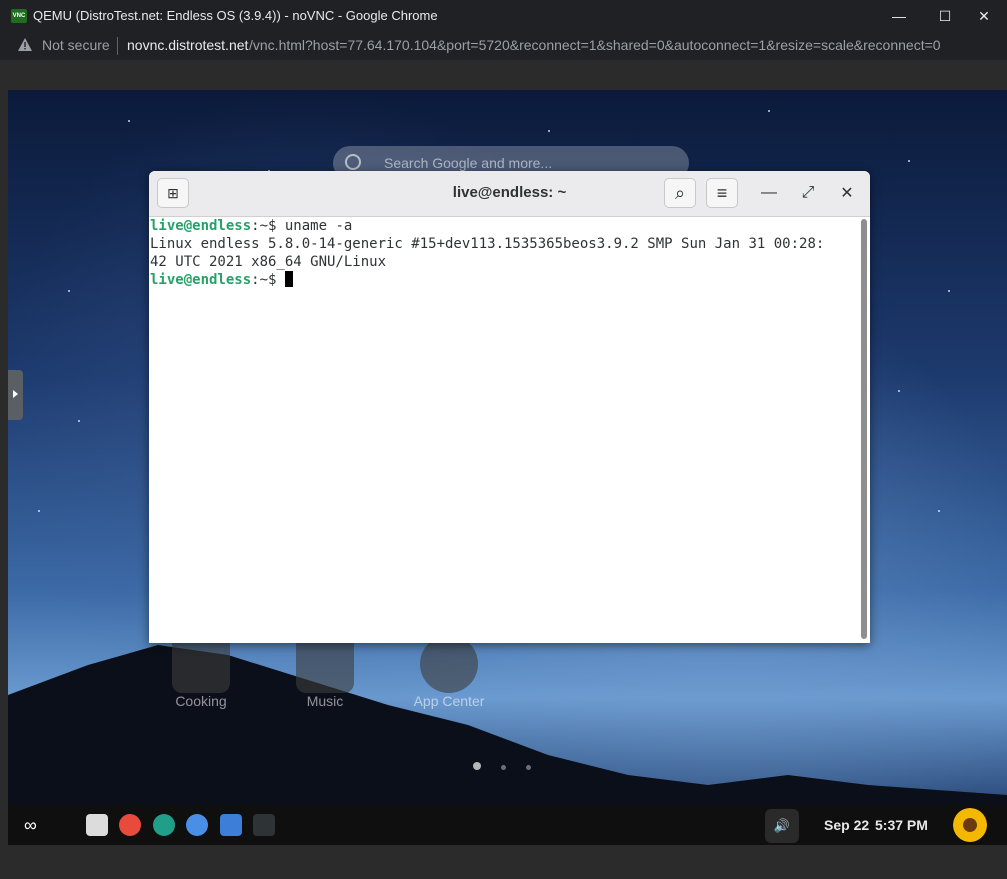 Image resolution: width=1007 pixels, height=879 pixels. I want to click on vnc-control-bar-handle, so click(15, 395).